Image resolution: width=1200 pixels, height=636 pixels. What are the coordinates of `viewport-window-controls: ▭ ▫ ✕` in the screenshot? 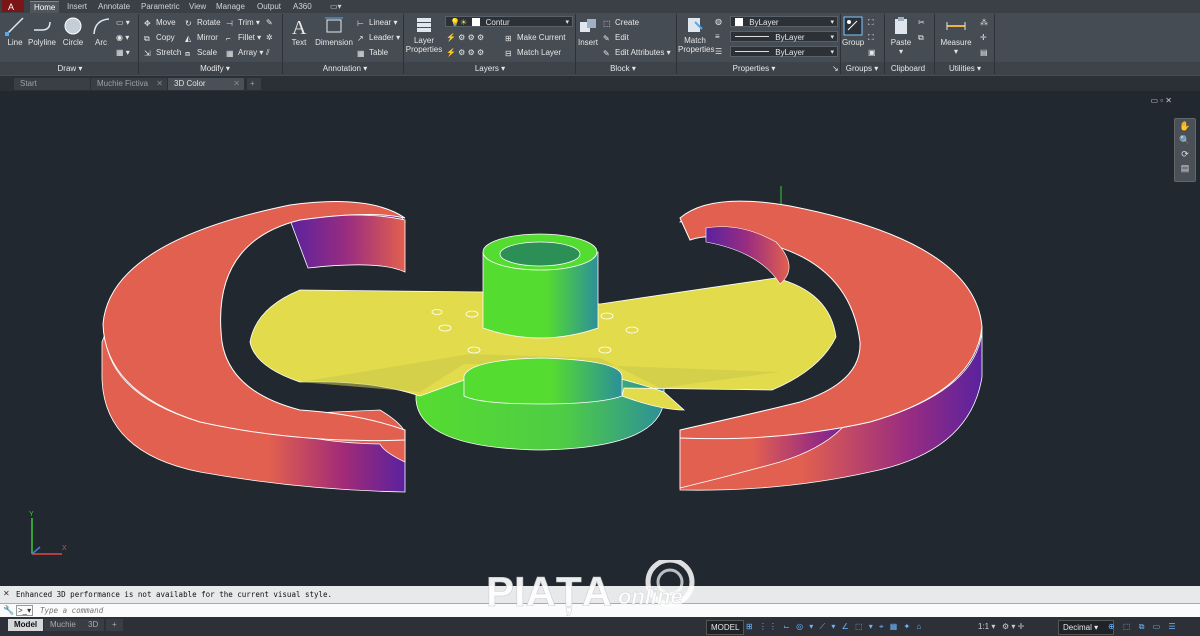 It's located at (1161, 100).